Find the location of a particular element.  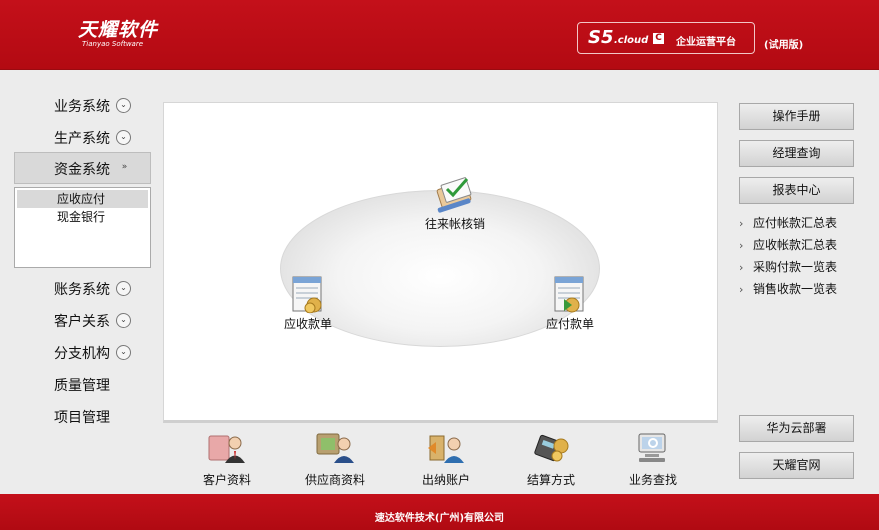

quick-label: 结算方式 is located at coordinates (550, 480).